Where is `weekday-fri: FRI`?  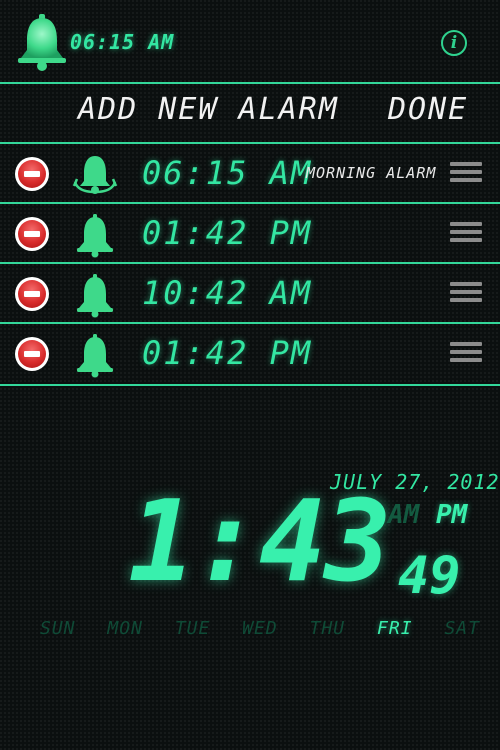
weekday-fri: FRI is located at coordinates (395, 628).